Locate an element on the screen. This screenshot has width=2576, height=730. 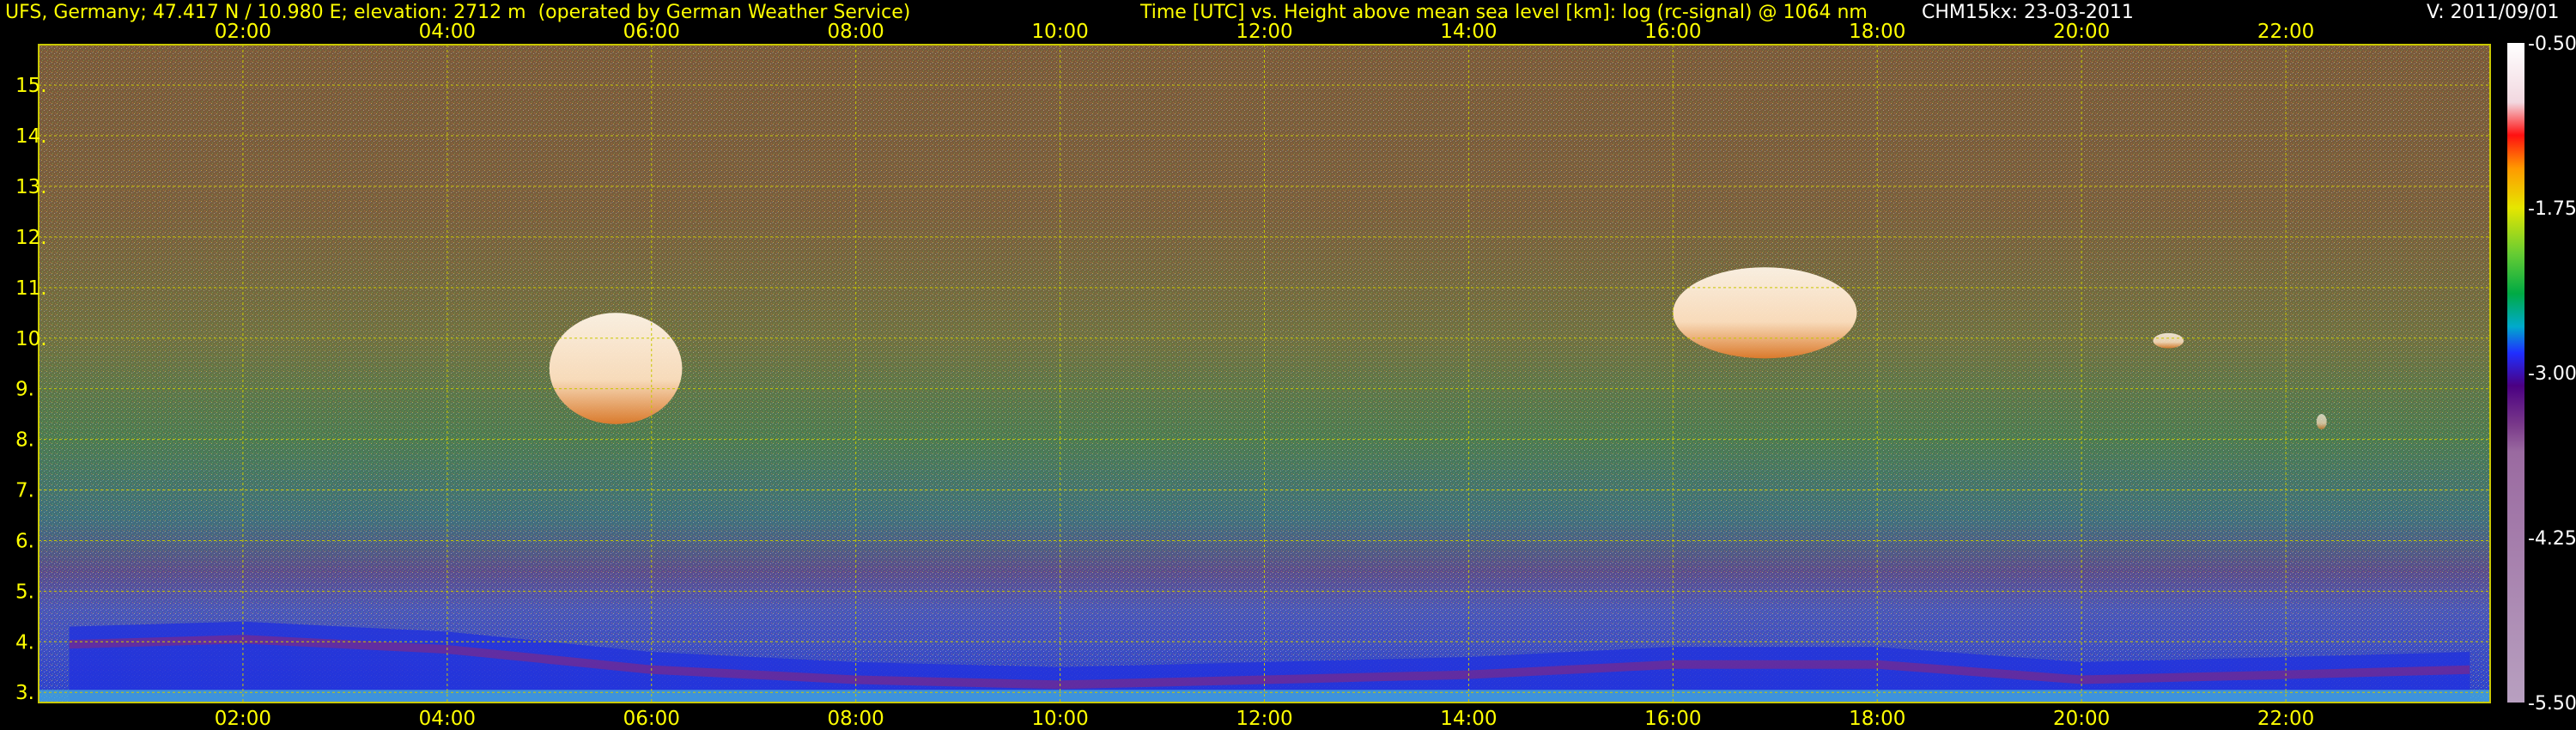
colorbar-tick-label: -3.00 is located at coordinates (2552, 374).